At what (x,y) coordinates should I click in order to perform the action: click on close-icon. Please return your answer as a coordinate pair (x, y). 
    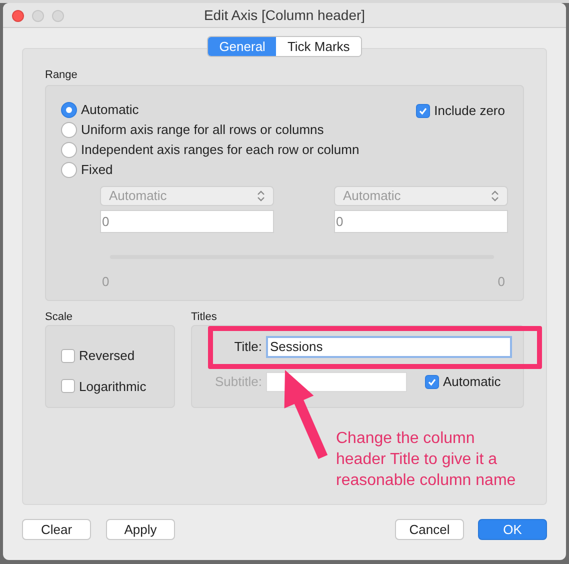
    Looking at the image, I should click on (18, 16).